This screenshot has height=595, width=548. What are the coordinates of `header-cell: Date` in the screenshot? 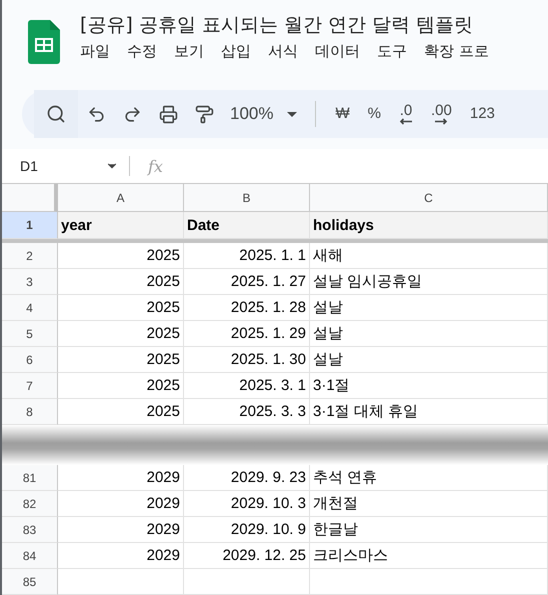 It's located at (247, 225).